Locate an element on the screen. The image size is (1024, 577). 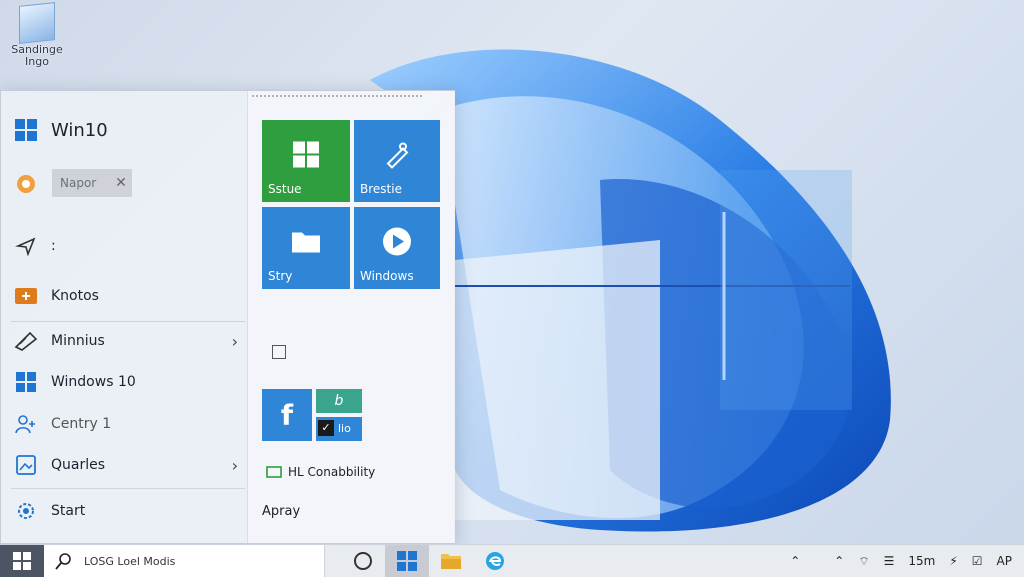
network-icon: ⌔ is located at coordinates (863, 561).